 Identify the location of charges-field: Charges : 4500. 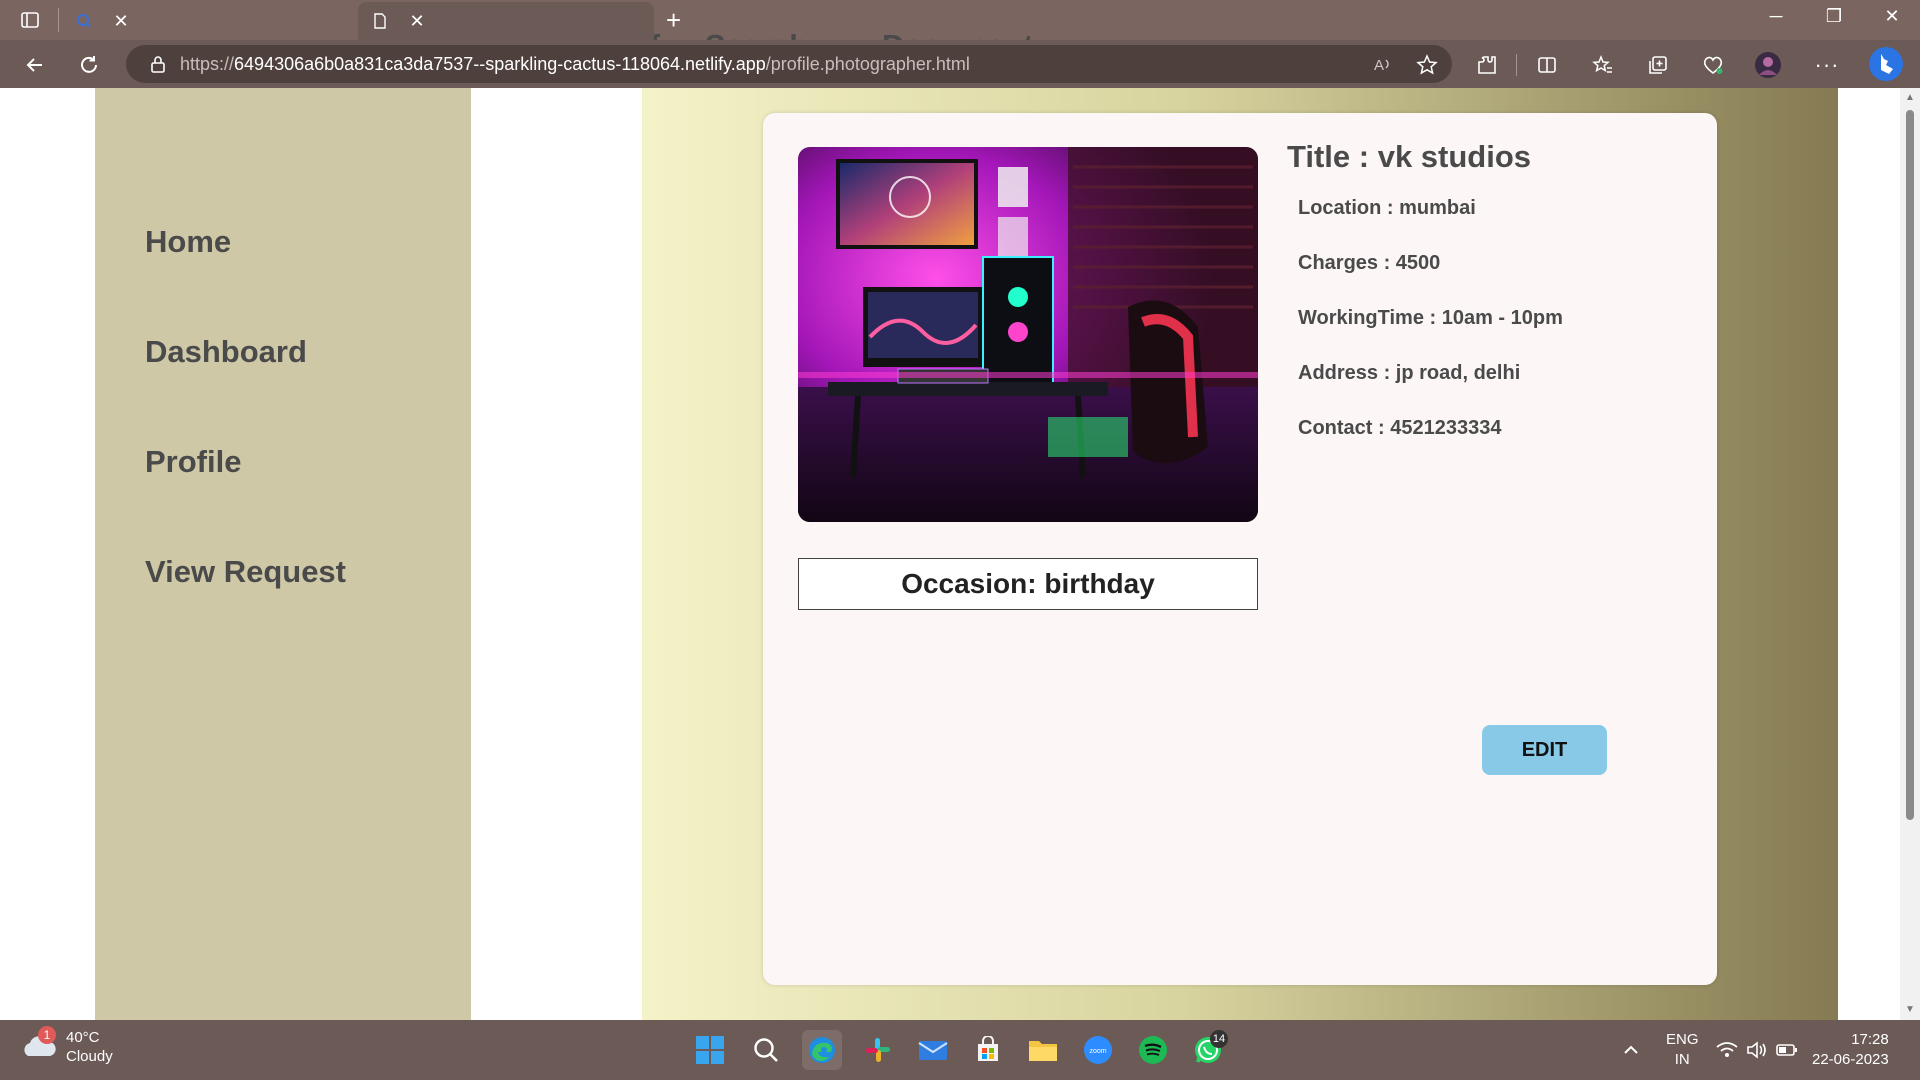
(1369, 263).